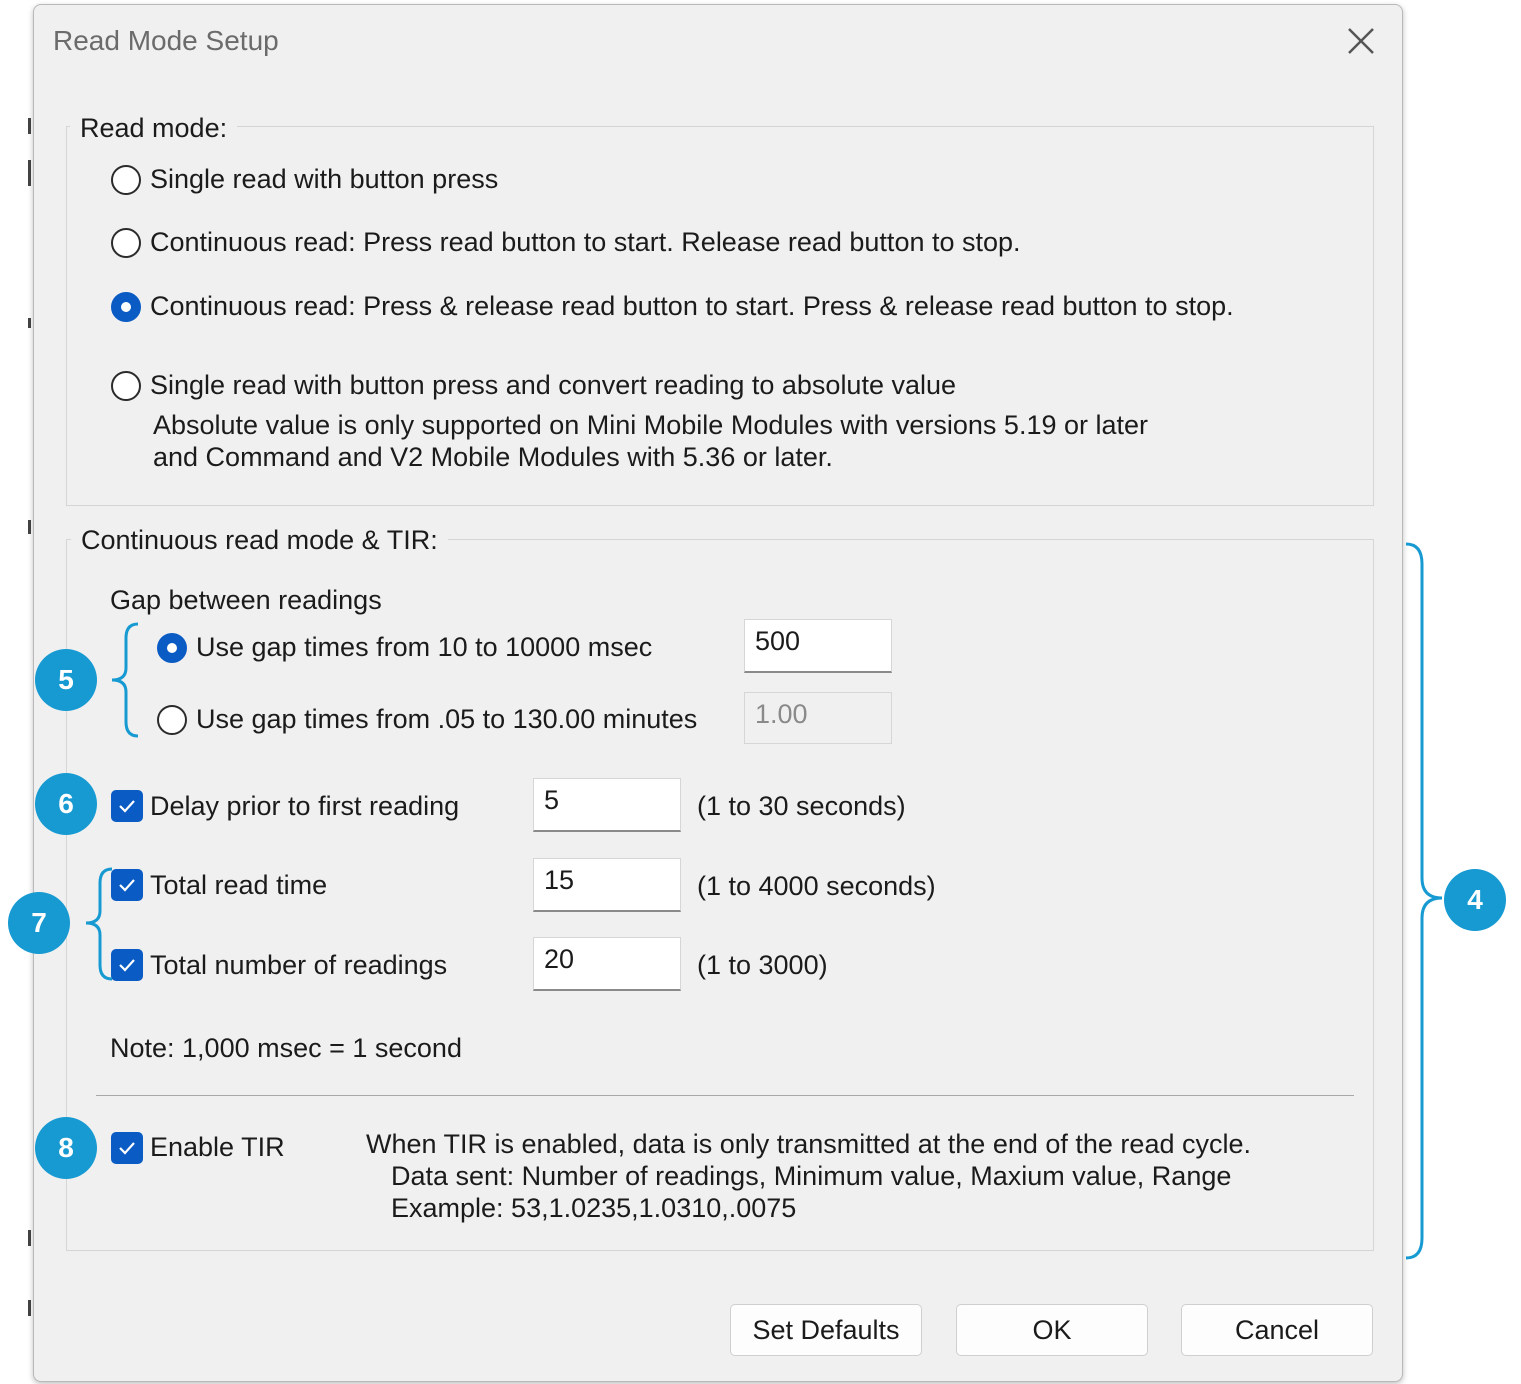 This screenshot has width=1521, height=1384. I want to click on separator, so click(725, 1095).